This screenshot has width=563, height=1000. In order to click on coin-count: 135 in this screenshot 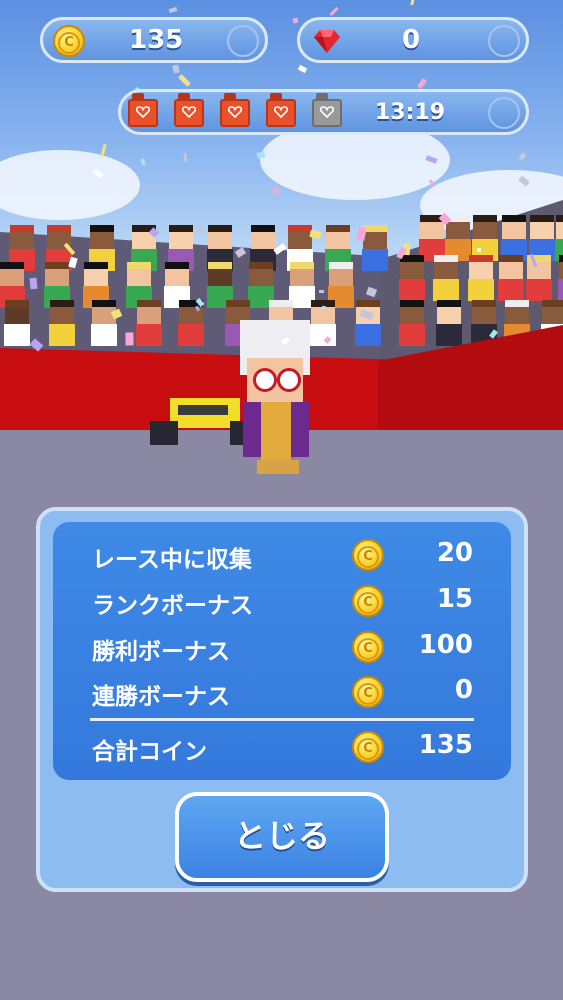, I will do `click(156, 40)`.